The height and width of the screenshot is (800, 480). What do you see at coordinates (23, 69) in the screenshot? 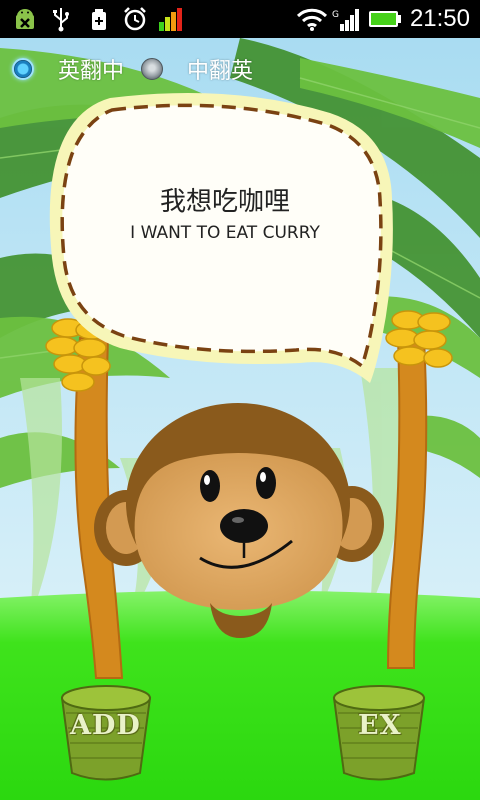
I see `radio-selected-icon` at bounding box center [23, 69].